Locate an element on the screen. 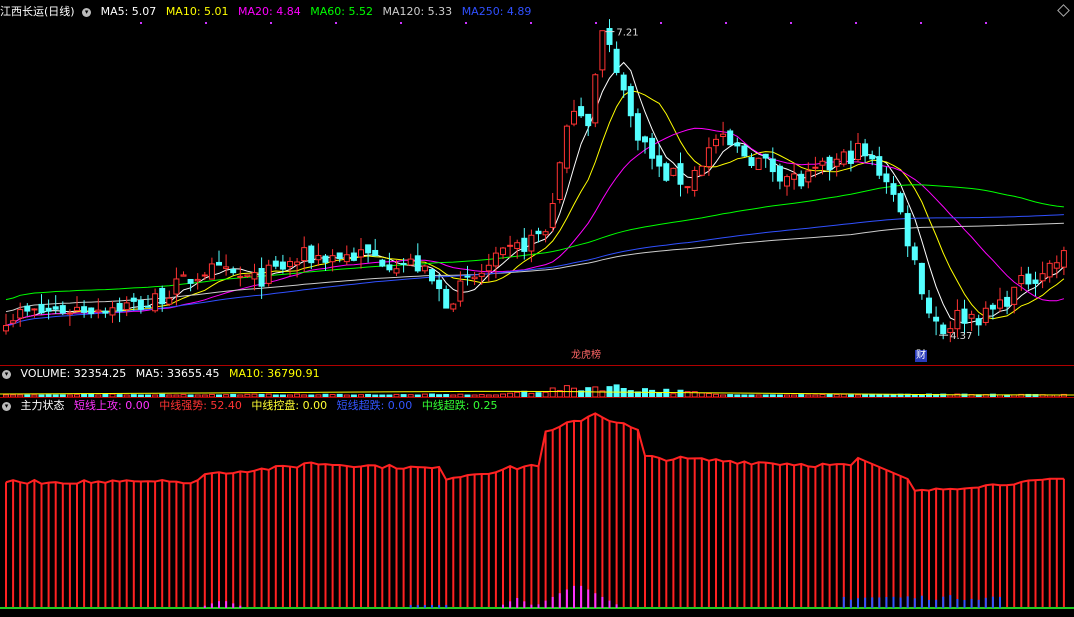  indicator-line is located at coordinates (534, 452).